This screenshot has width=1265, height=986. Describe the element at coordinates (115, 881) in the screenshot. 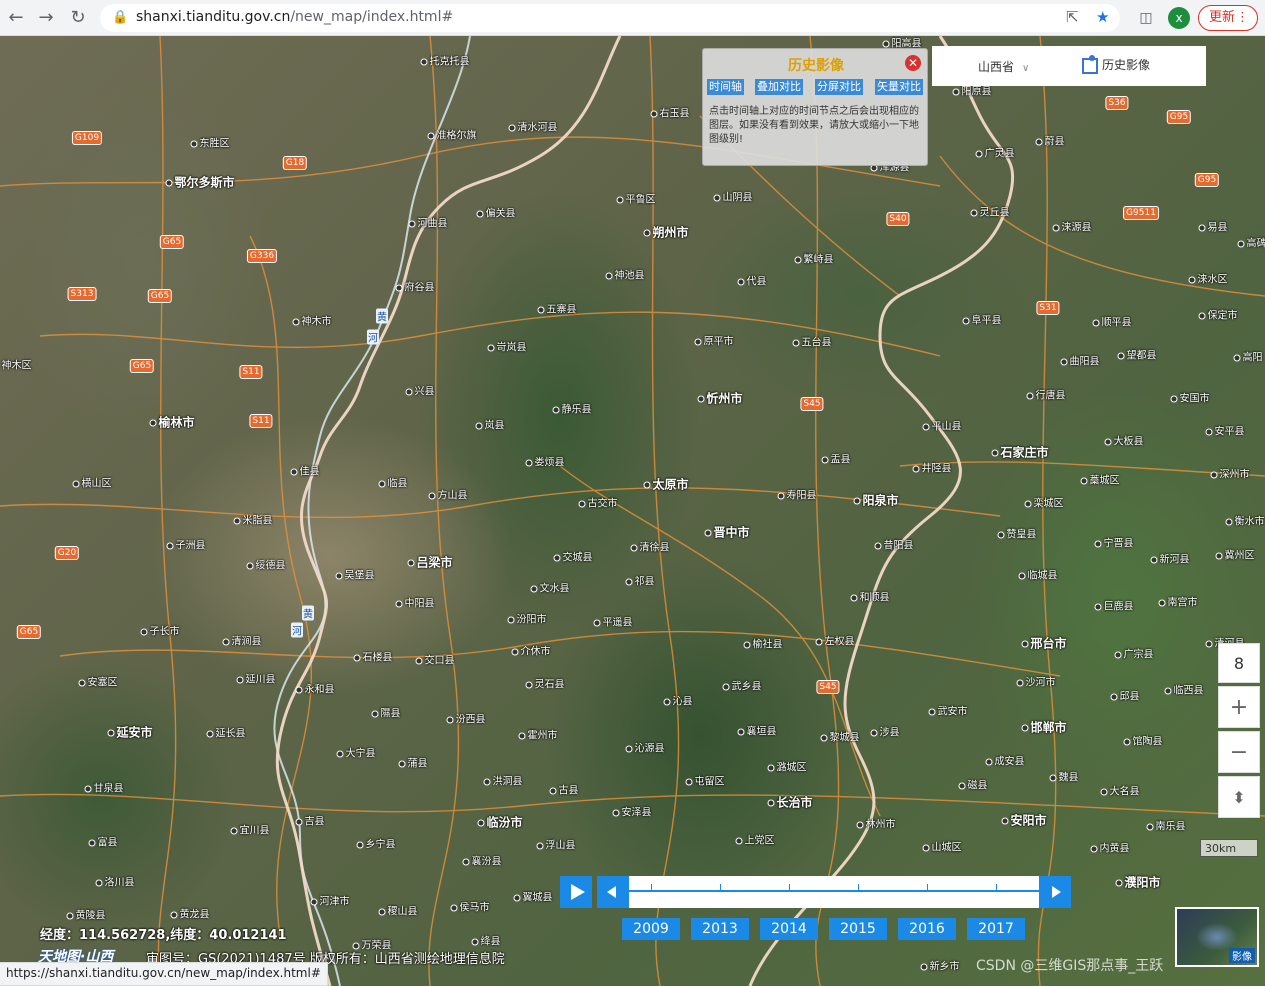

I see `place-label: 洛川县` at that location.